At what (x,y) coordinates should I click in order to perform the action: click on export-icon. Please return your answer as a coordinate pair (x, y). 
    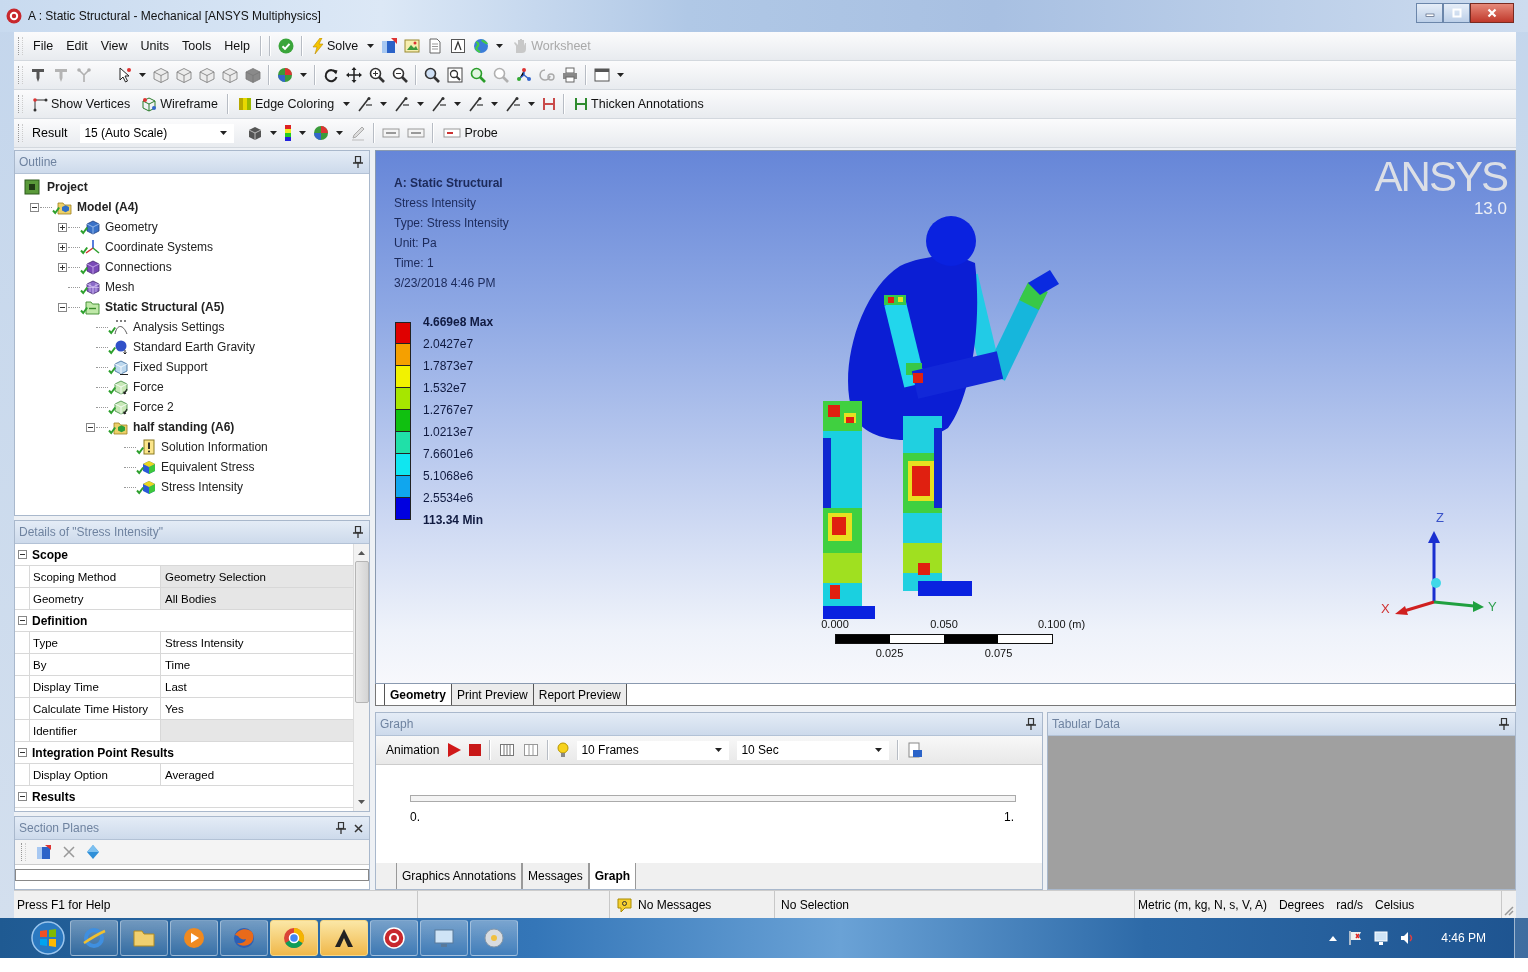
    Looking at the image, I should click on (915, 750).